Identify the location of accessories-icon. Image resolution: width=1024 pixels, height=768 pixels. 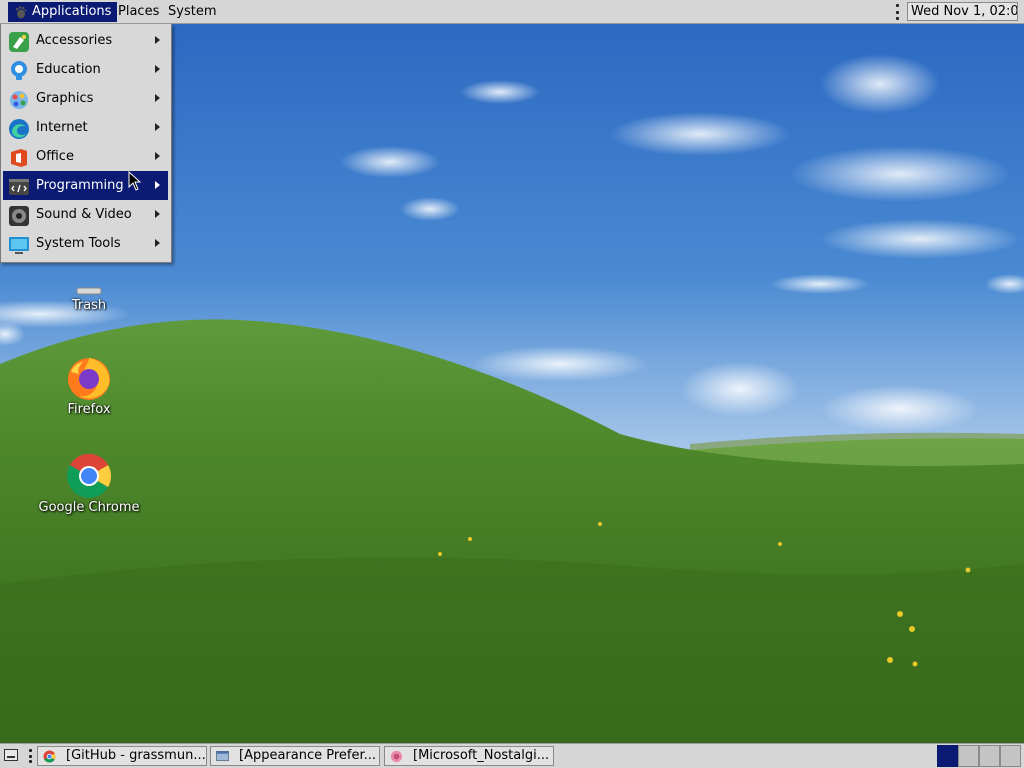
(19, 42).